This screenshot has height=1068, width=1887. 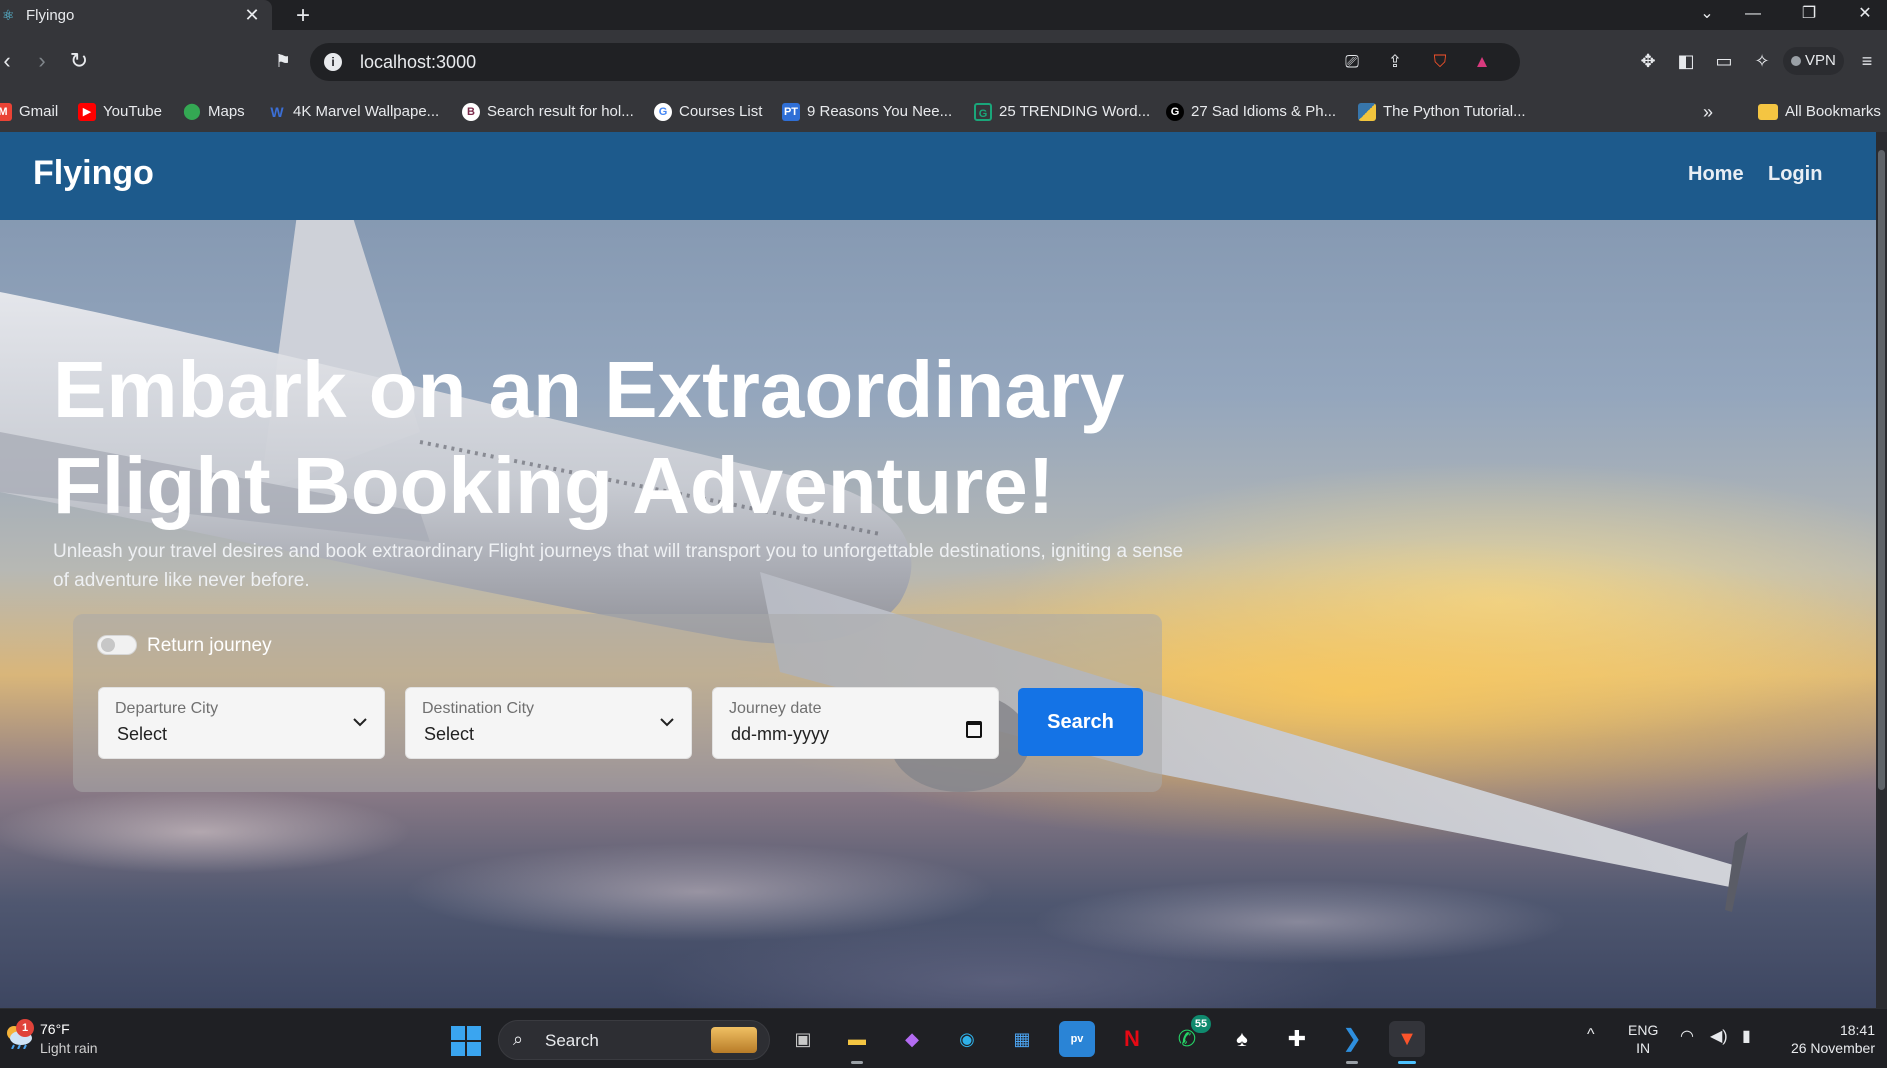 I want to click on region-code: IN, so click(x=1643, y=1048).